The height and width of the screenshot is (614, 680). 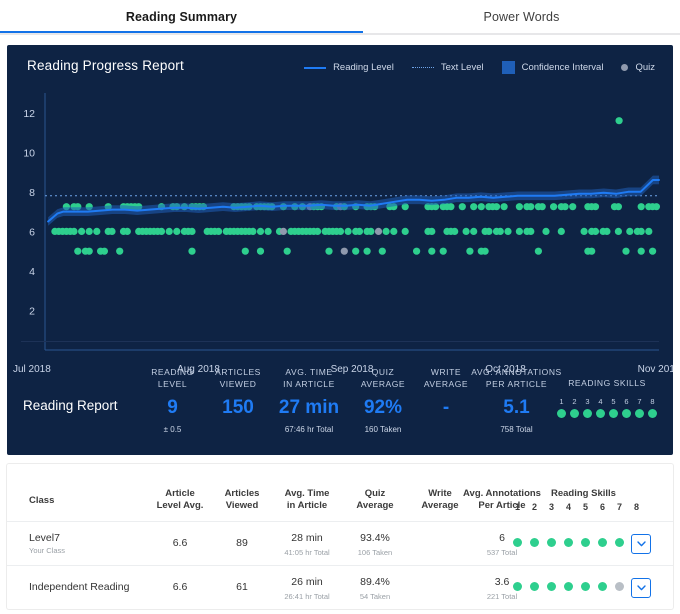 I want to click on skill-number: 8, so click(x=652, y=401).